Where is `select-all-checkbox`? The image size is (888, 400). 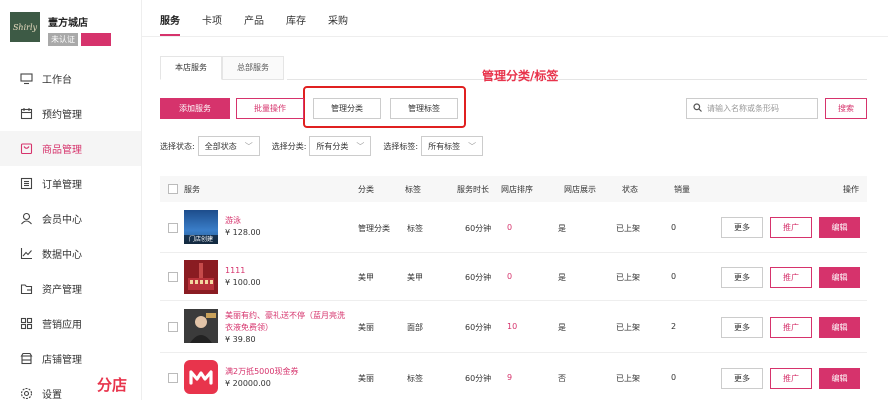
select-all-checkbox is located at coordinates (173, 189).